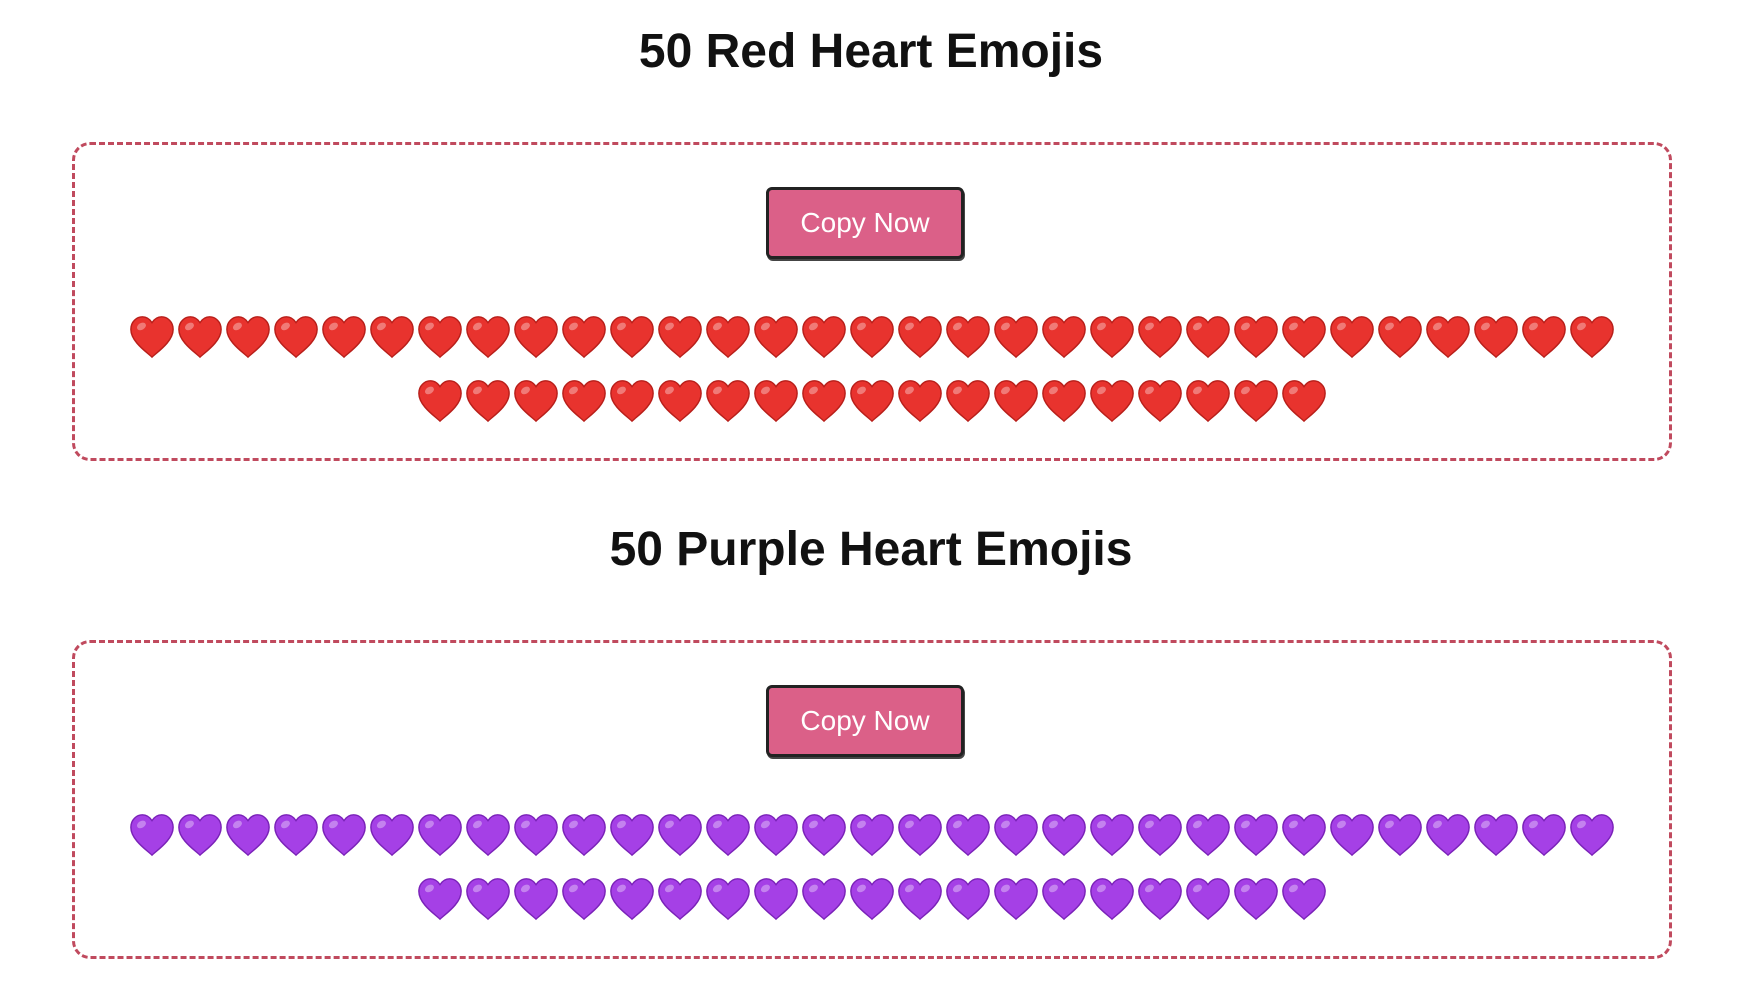  Describe the element at coordinates (871, 51) in the screenshot. I see `red-hearts-title: 50 Red Heart Emojis` at that location.